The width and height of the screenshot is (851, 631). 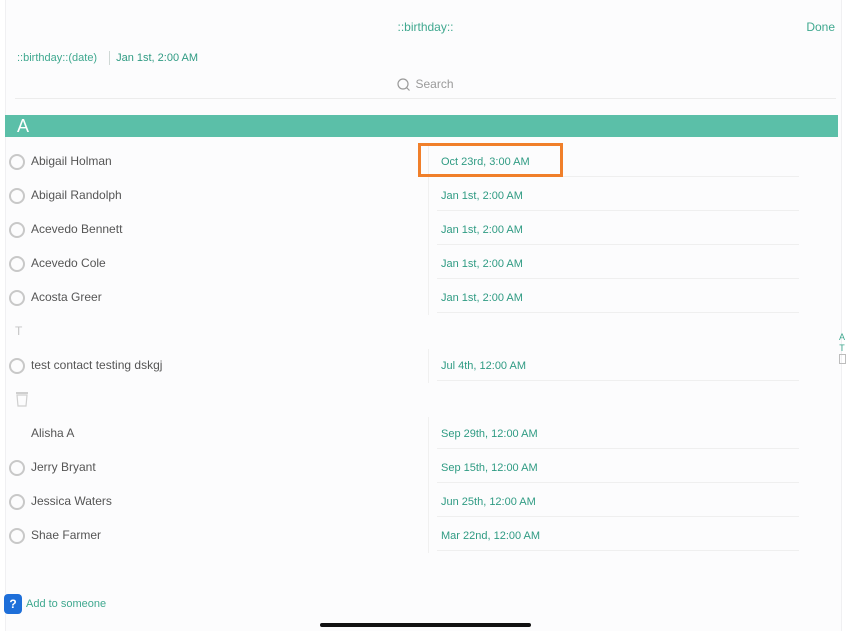 I want to click on contact-name: Abigail Holman, so click(x=71, y=161).